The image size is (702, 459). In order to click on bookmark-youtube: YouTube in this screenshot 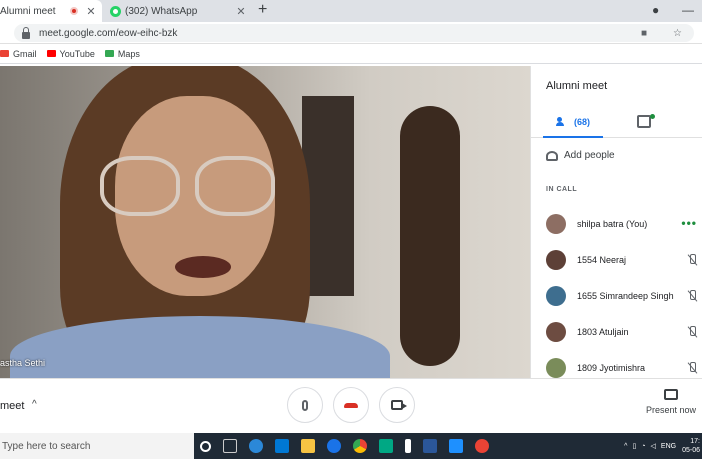, I will do `click(70, 53)`.